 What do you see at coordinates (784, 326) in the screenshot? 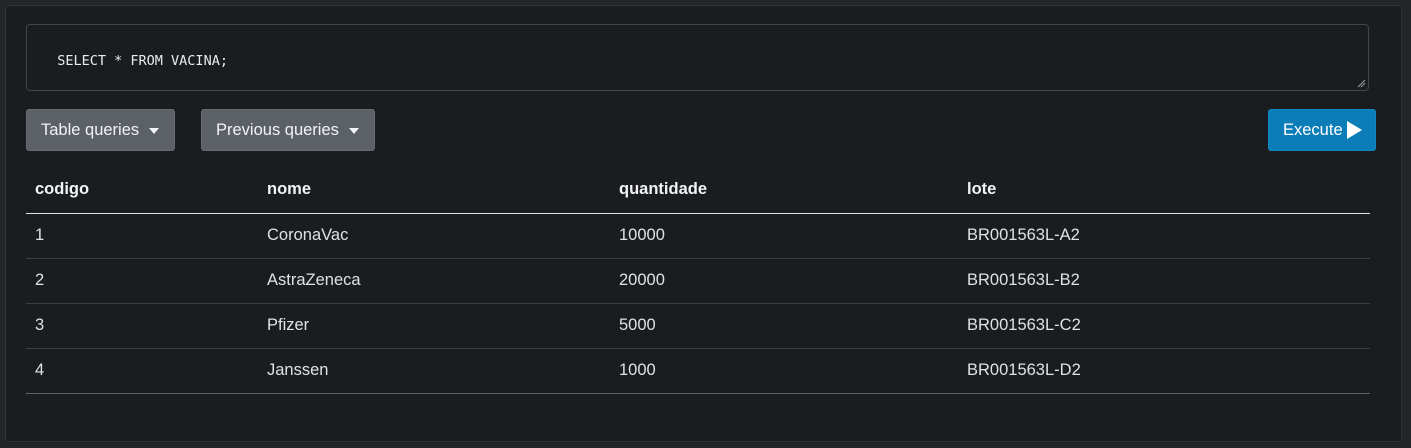
I see `cell-quantidade: 5000` at bounding box center [784, 326].